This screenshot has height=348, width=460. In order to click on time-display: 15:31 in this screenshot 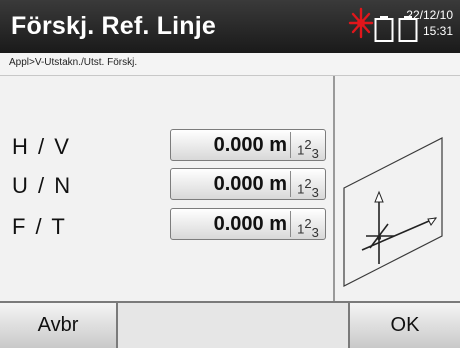, I will do `click(437, 31)`.